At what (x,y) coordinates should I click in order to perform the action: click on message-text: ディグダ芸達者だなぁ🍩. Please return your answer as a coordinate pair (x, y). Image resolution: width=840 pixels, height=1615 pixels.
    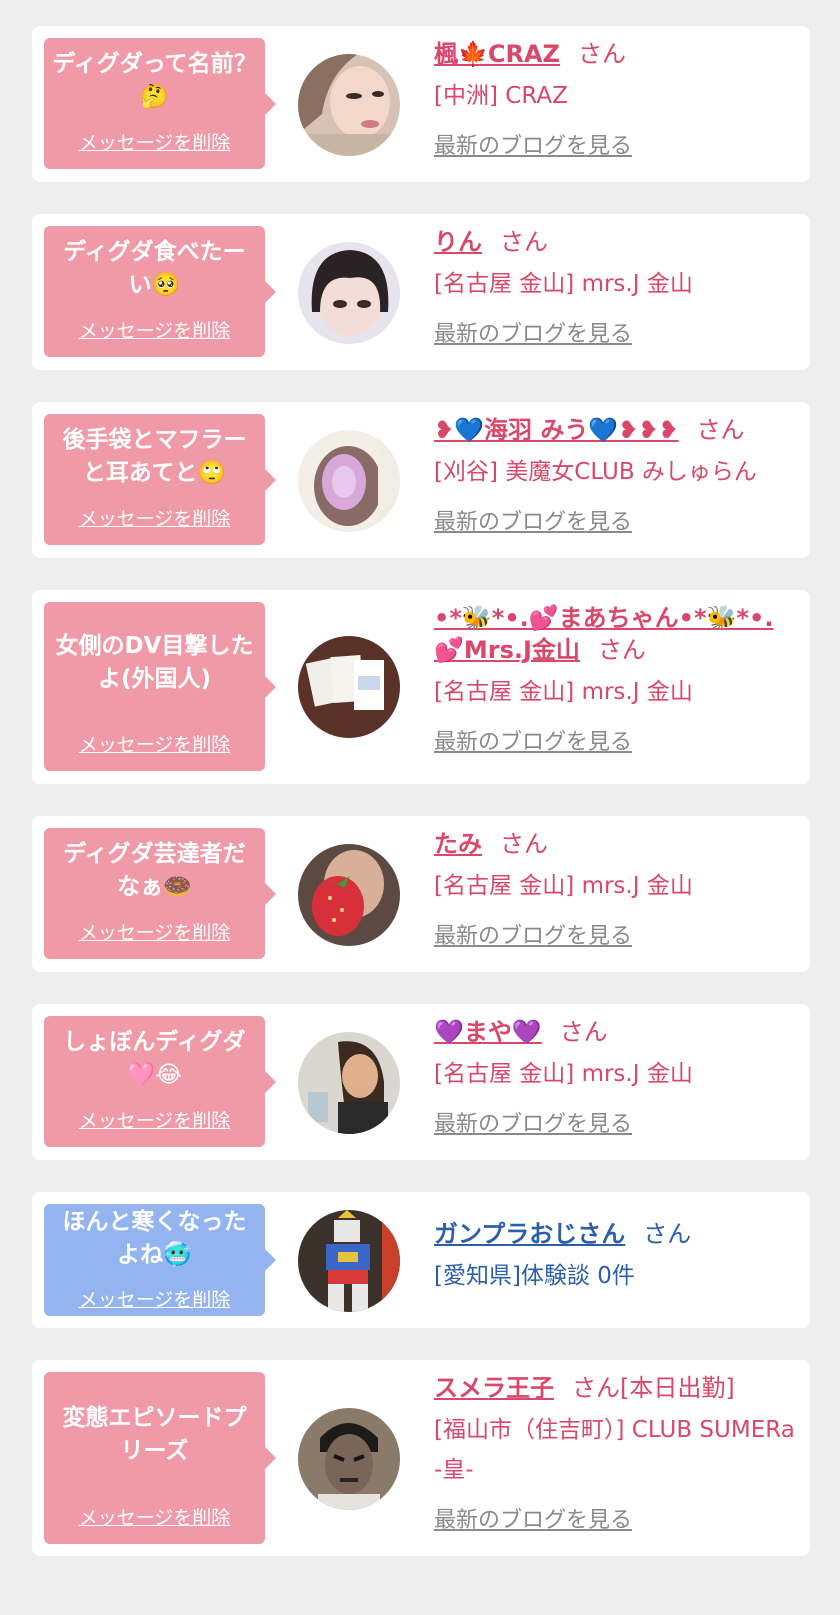
    Looking at the image, I should click on (154, 870).